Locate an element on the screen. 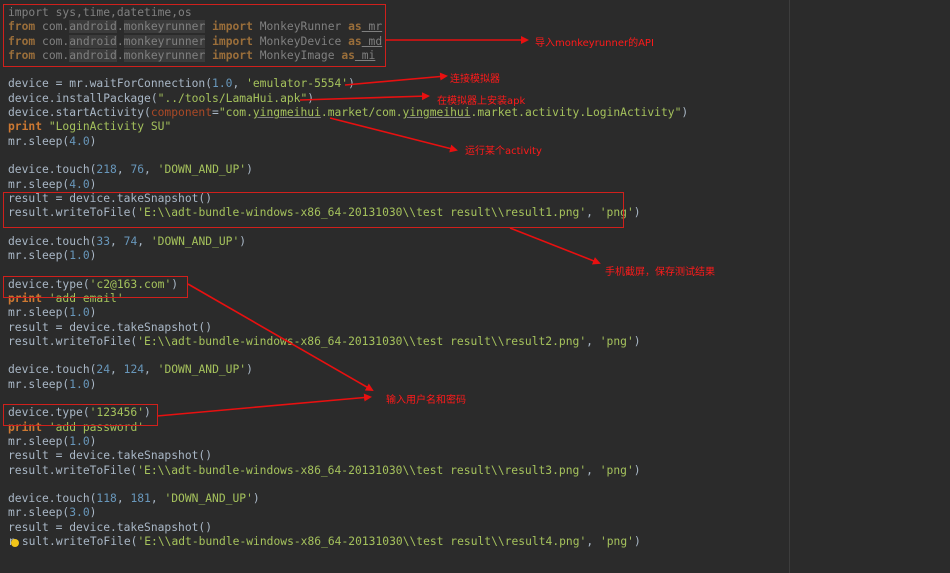  arrow-install-apk is located at coordinates (364, 96).